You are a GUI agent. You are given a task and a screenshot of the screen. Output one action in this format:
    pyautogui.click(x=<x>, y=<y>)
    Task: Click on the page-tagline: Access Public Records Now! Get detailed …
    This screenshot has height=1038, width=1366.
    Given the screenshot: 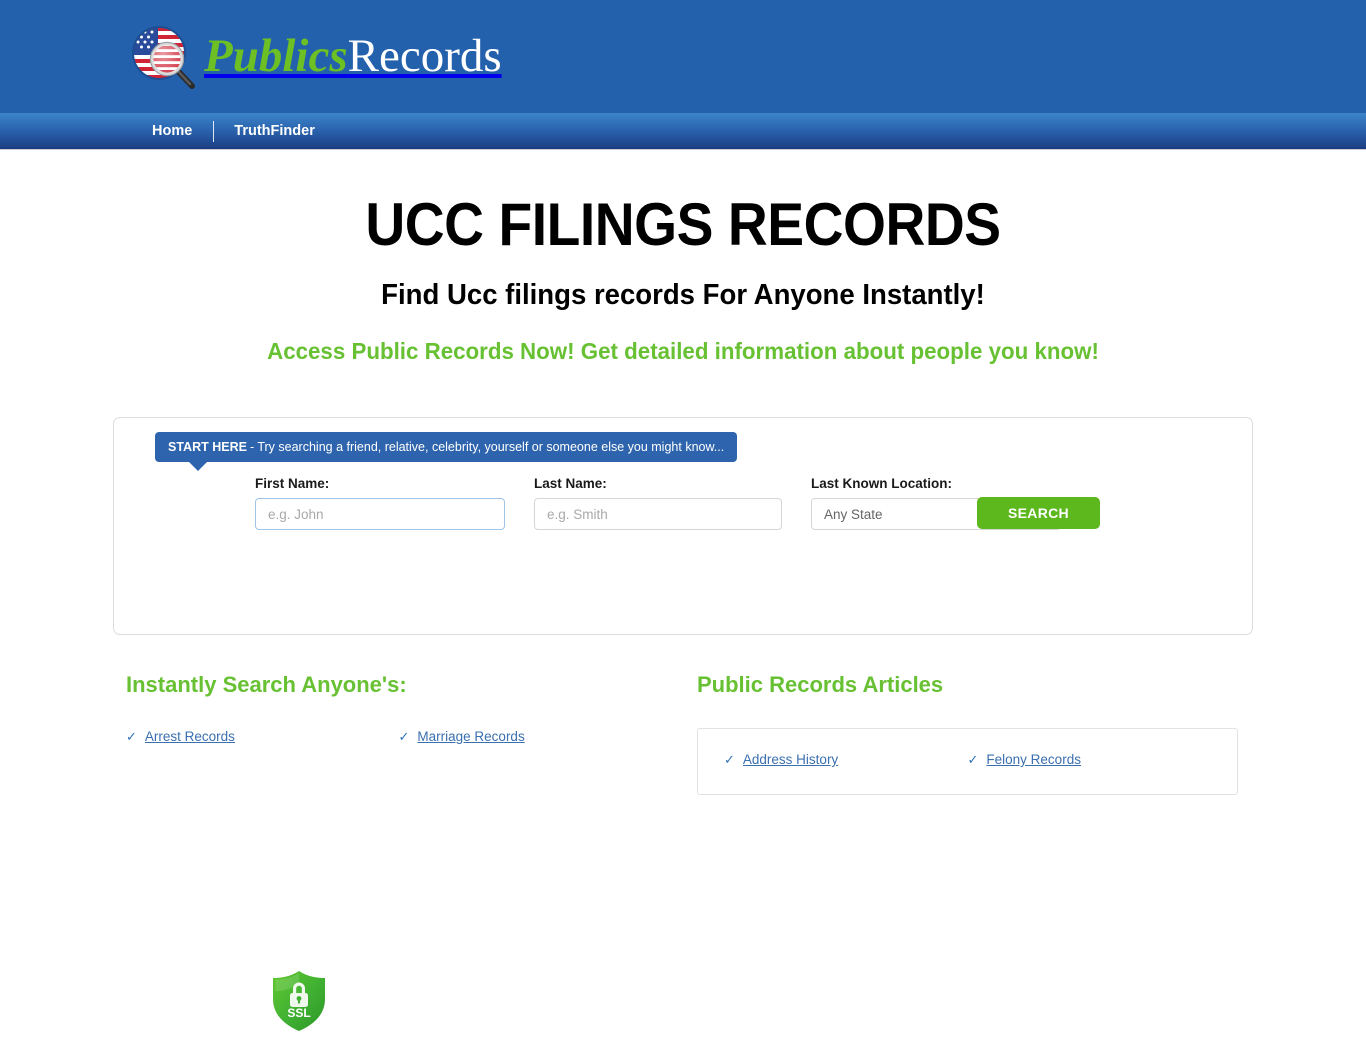 What is the action you would take?
    pyautogui.click(x=683, y=351)
    